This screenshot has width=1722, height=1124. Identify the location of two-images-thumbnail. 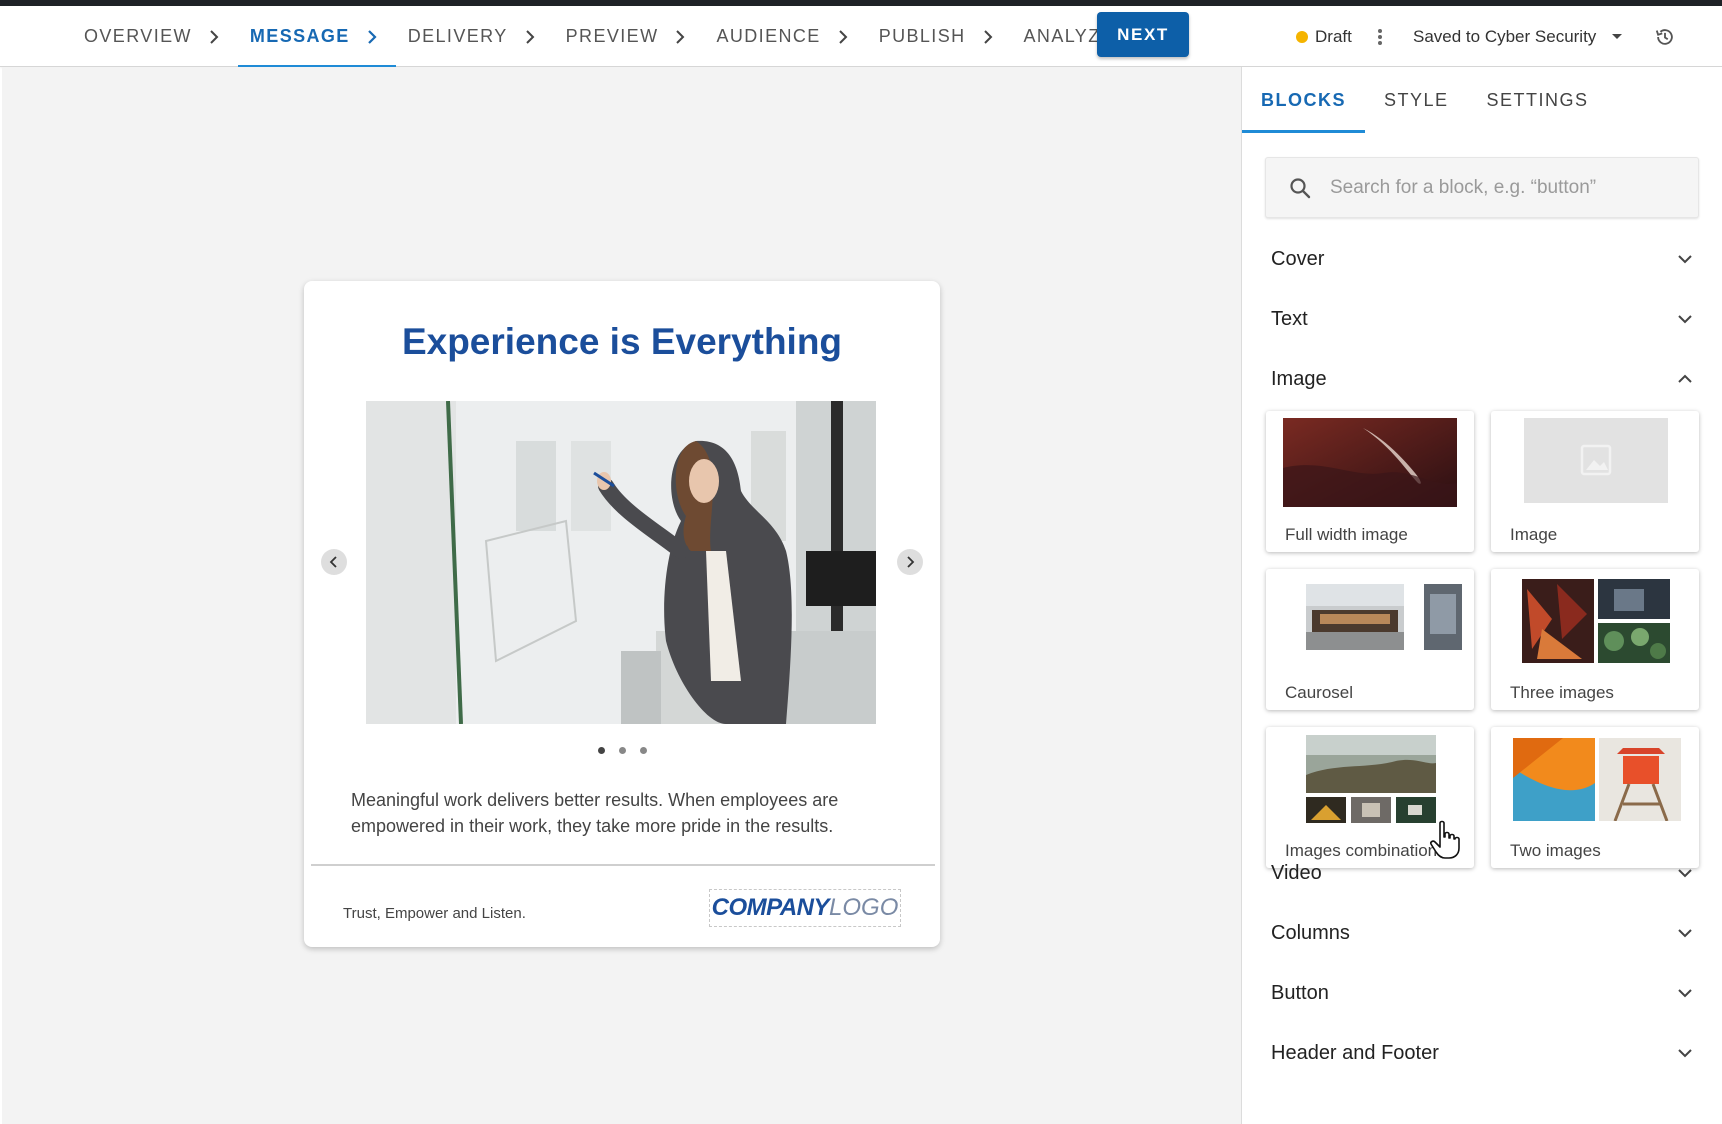
(1597, 779).